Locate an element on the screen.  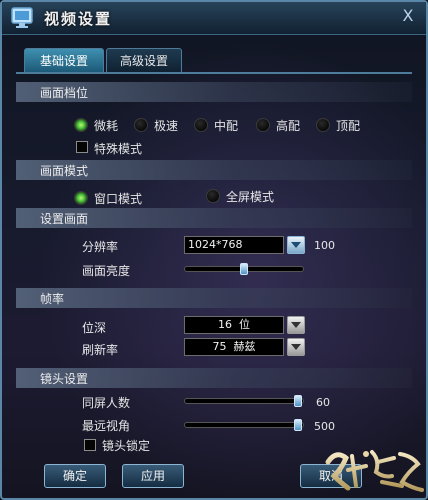
bit-depth-label: 位深 is located at coordinates (94, 328).